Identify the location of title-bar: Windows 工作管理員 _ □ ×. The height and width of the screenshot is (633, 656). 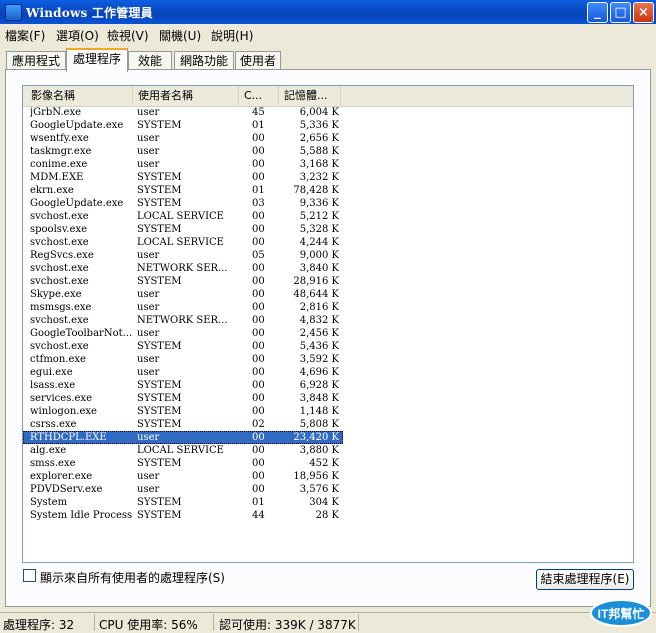
(328, 12).